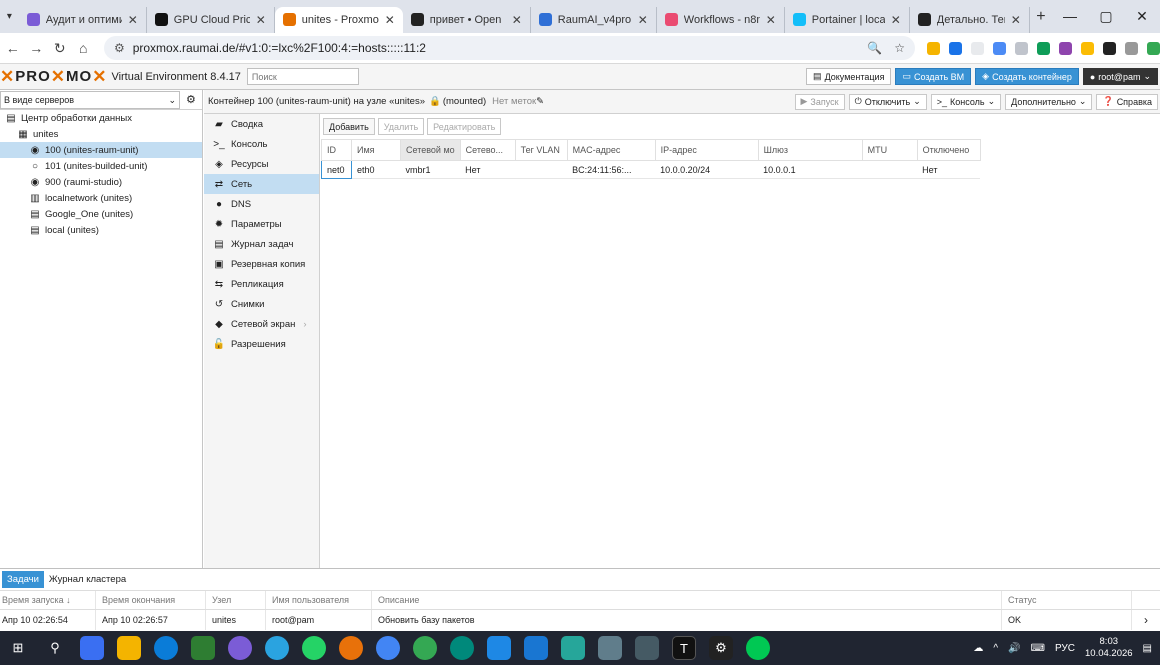 Image resolution: width=1160 pixels, height=665 pixels. I want to click on help-button: ❓ Справка, so click(1127, 101).